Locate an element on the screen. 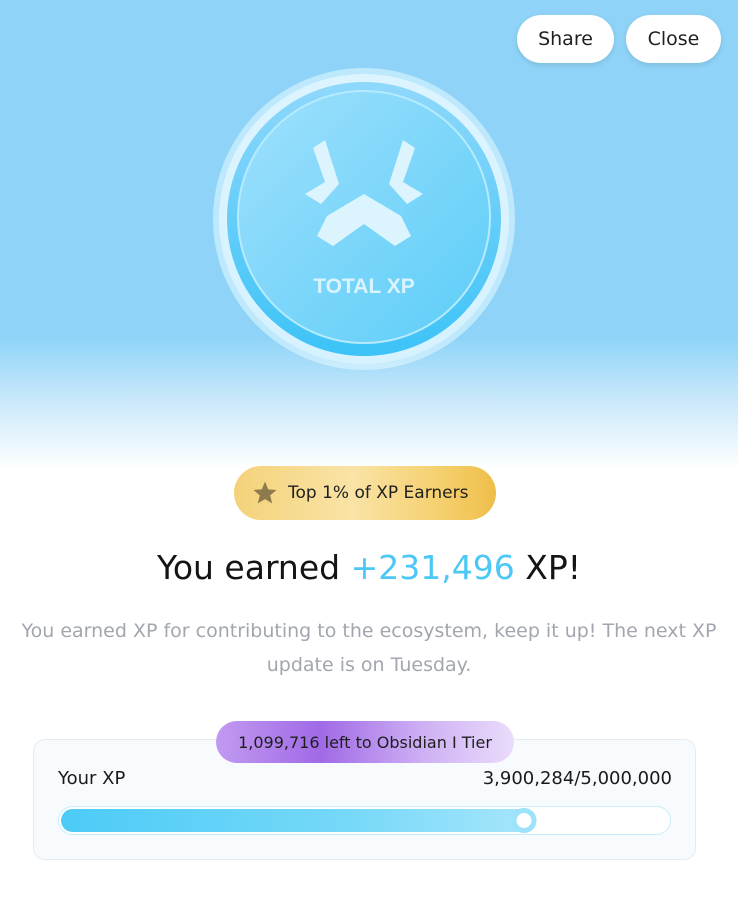 This screenshot has width=738, height=906. xp-progress-knob is located at coordinates (524, 820).